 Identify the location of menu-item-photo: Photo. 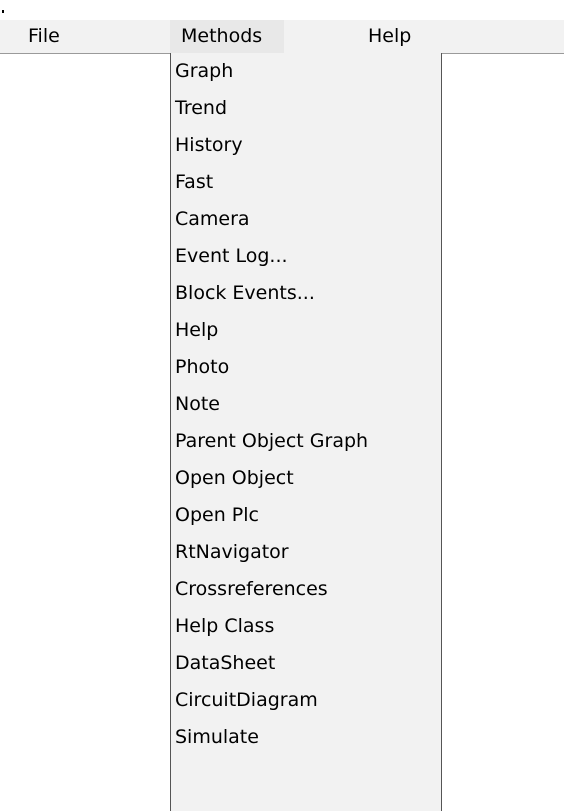
(306, 367).